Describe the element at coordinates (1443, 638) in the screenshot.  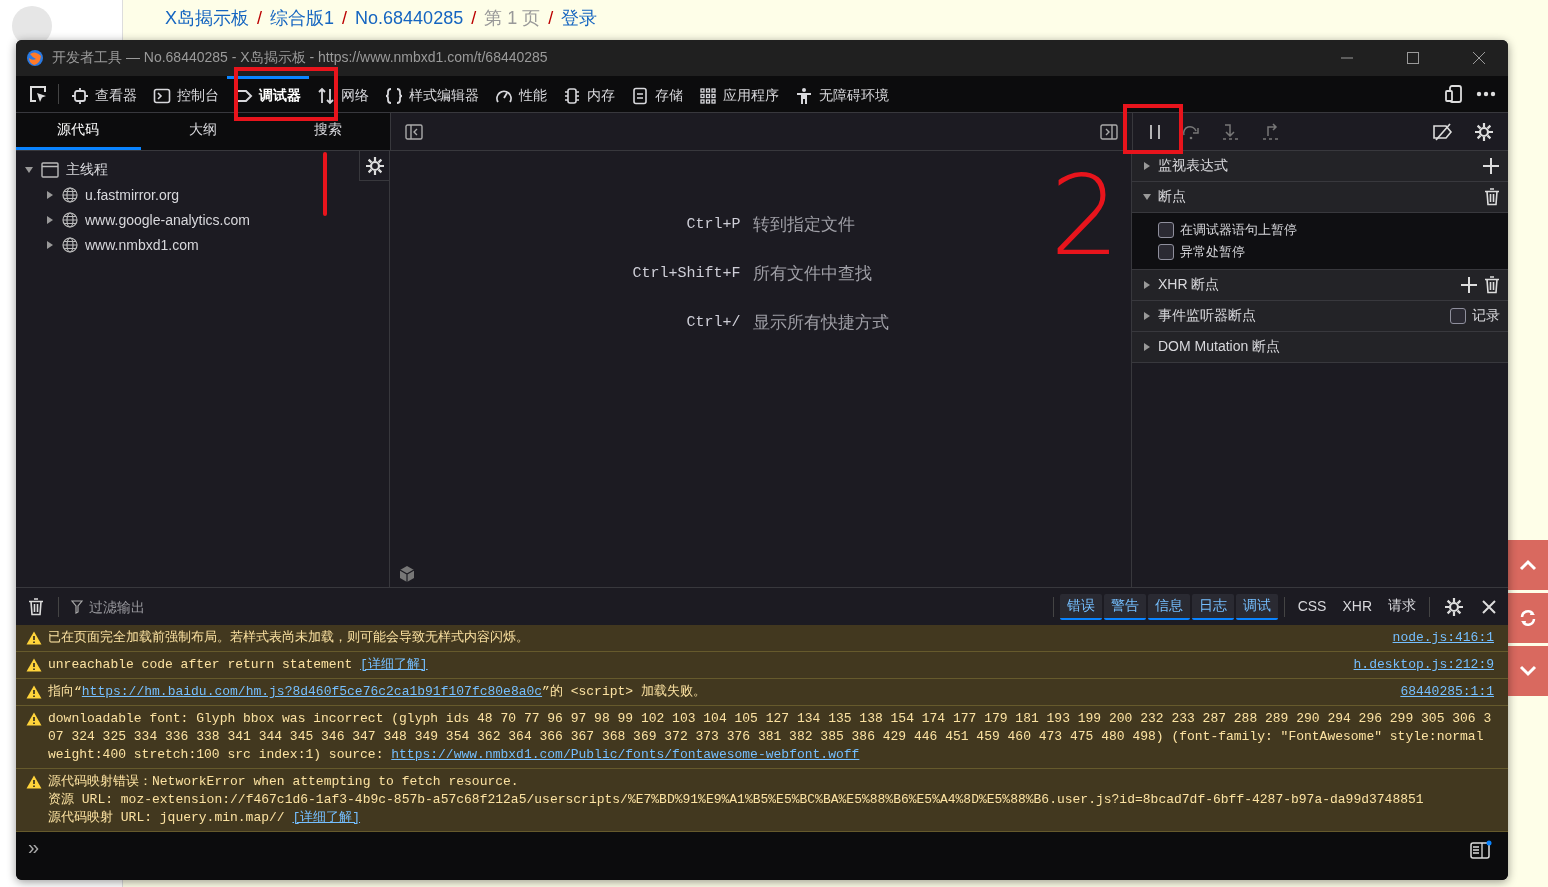
I see `source-link: node.js:416:1` at that location.